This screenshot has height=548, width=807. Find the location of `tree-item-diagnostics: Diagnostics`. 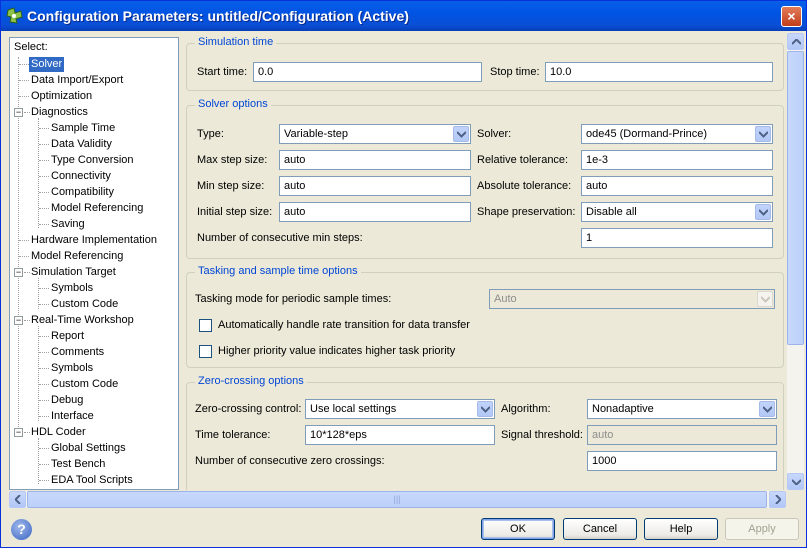

tree-item-diagnostics: Diagnostics is located at coordinates (59, 112).